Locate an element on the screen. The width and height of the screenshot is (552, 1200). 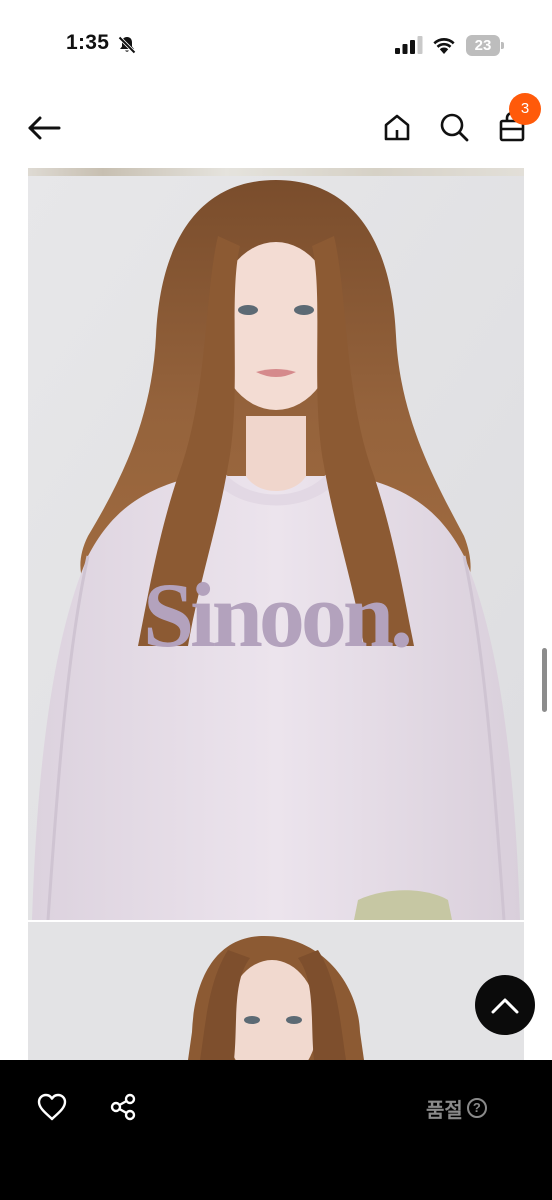
cart-badge: 3 is located at coordinates (525, 109).